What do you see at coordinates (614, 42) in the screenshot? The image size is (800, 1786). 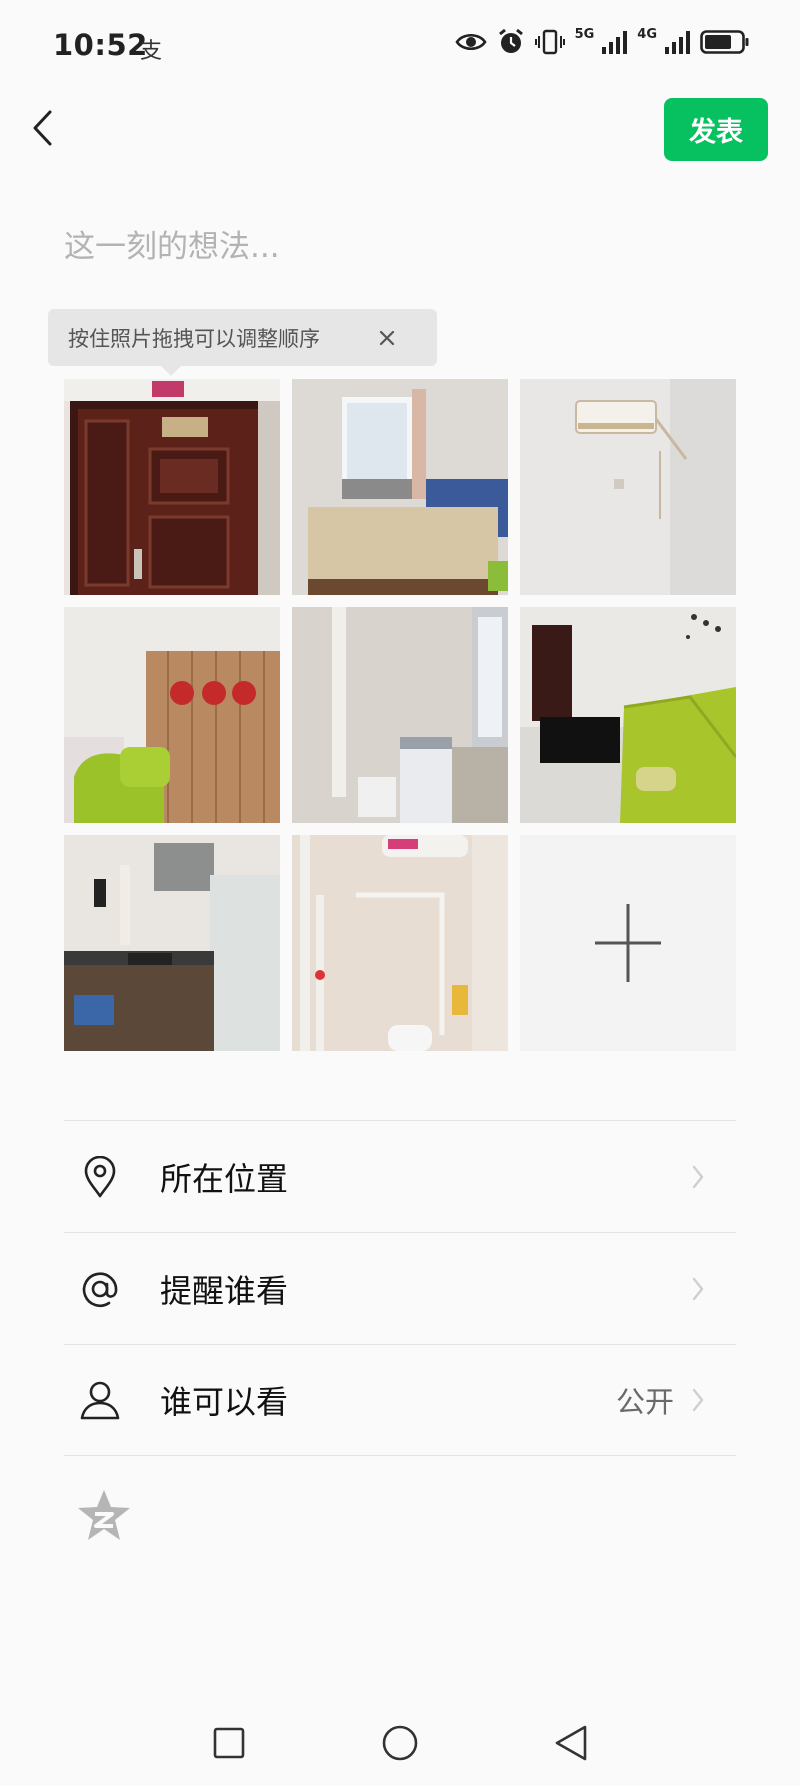 I see `signal-5g-icon` at bounding box center [614, 42].